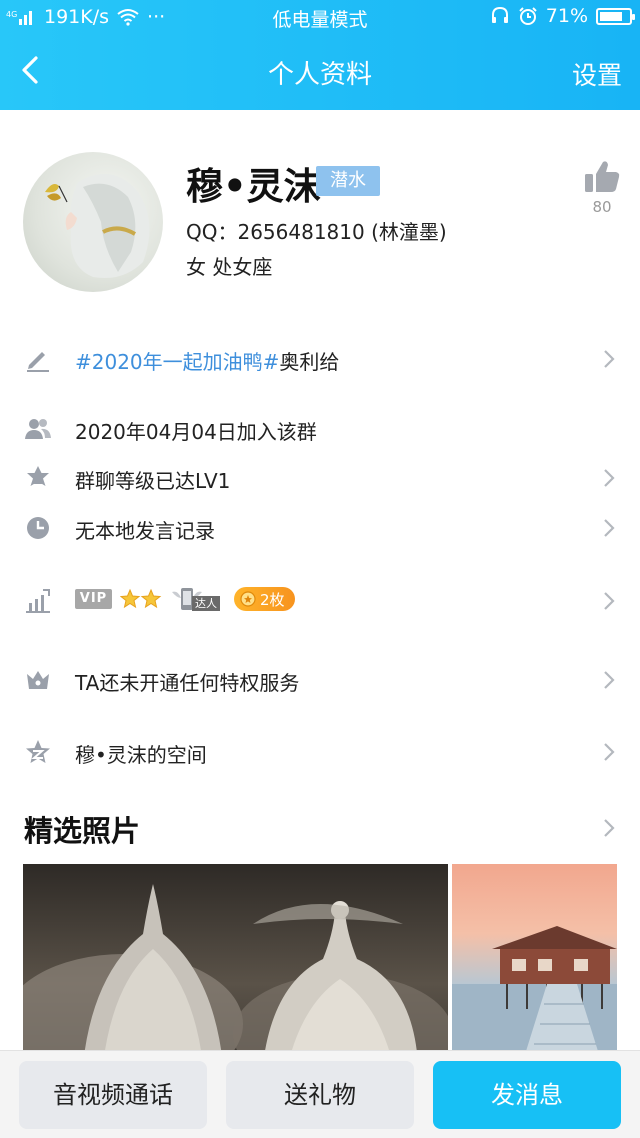 The image size is (640, 1138). I want to click on bottom-action-bar: 音视频通话 送礼物 发消息, so click(320, 1094).